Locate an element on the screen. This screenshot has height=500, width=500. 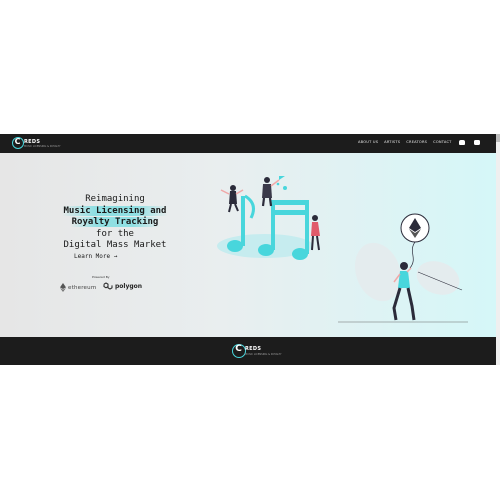
headline-line-3: Royalty Tracking is located at coordinates (115, 222).